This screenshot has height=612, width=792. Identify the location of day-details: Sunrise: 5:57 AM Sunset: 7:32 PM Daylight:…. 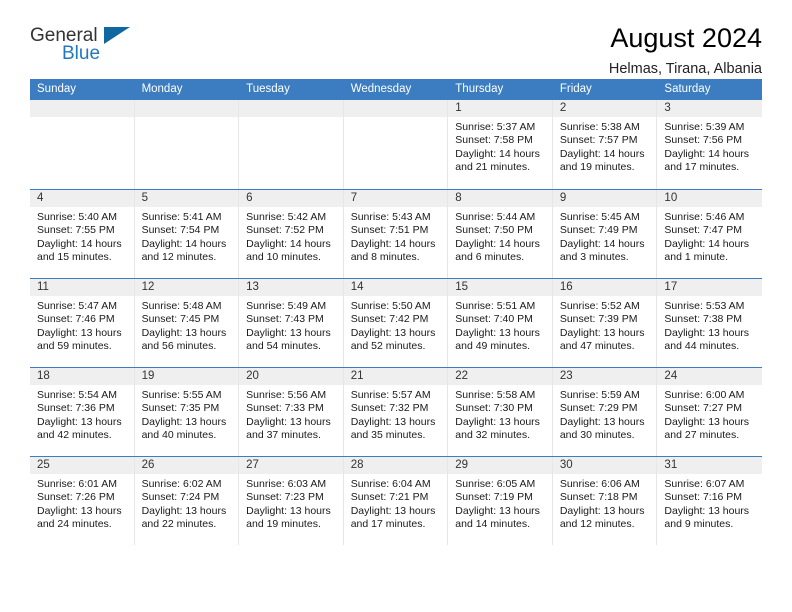
(396, 414).